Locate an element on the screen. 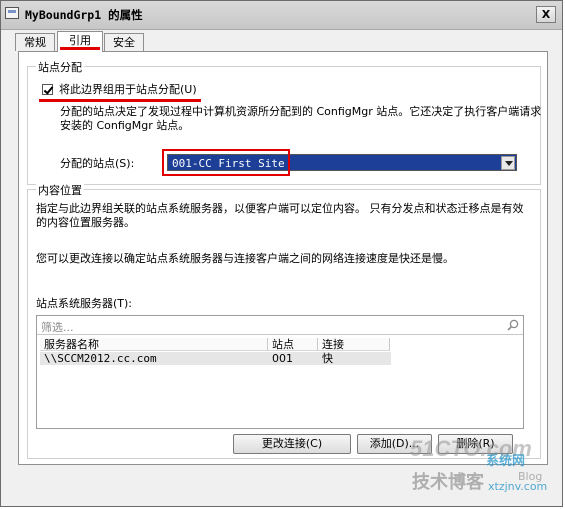 This screenshot has width=565, height=509. site-cell: 001 is located at coordinates (282, 358).